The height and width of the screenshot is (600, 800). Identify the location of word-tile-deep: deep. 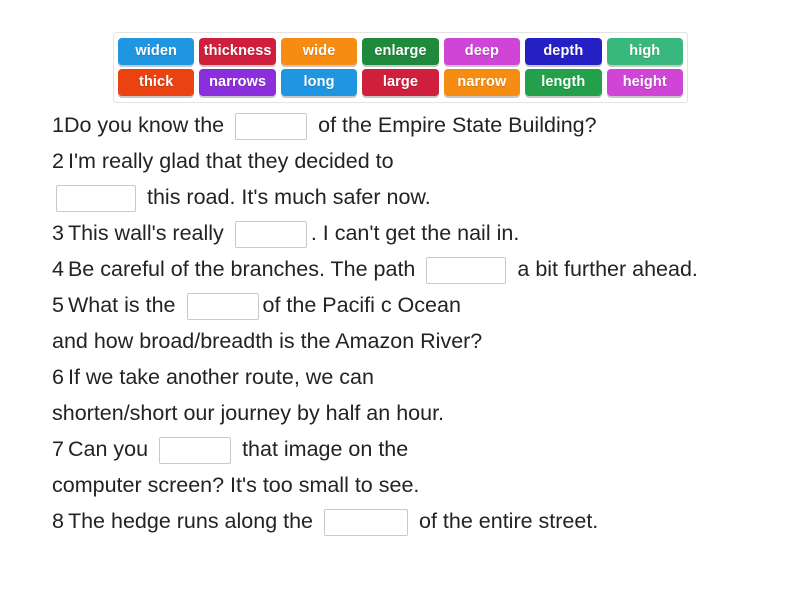
(482, 51).